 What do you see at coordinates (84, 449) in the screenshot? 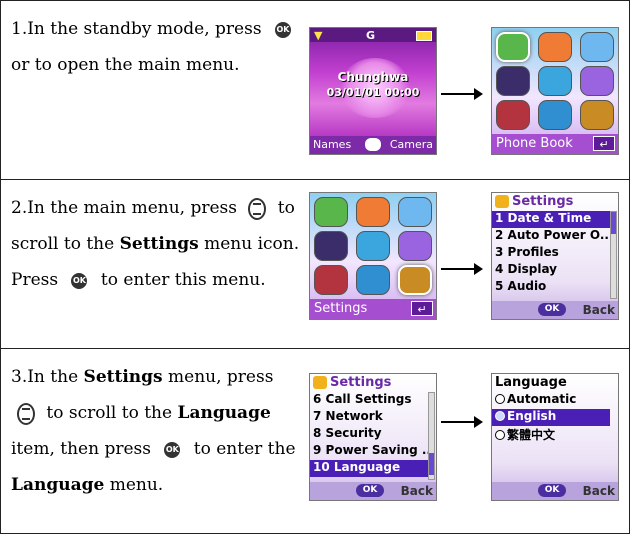
I see `step-3-text-d: item, then press` at bounding box center [84, 449].